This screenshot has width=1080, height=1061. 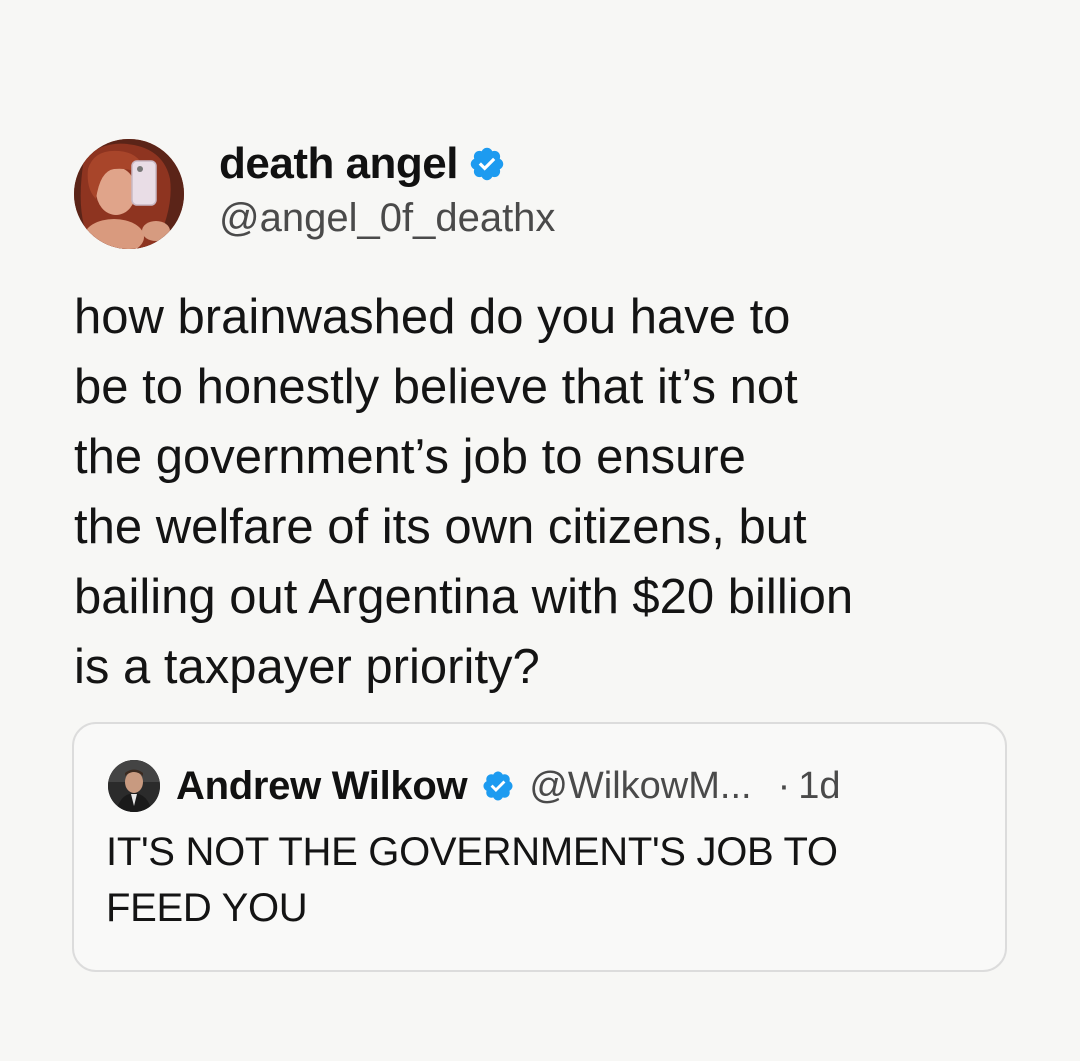 What do you see at coordinates (207, 908) in the screenshot?
I see `quoted-body-line: FEED YOU` at bounding box center [207, 908].